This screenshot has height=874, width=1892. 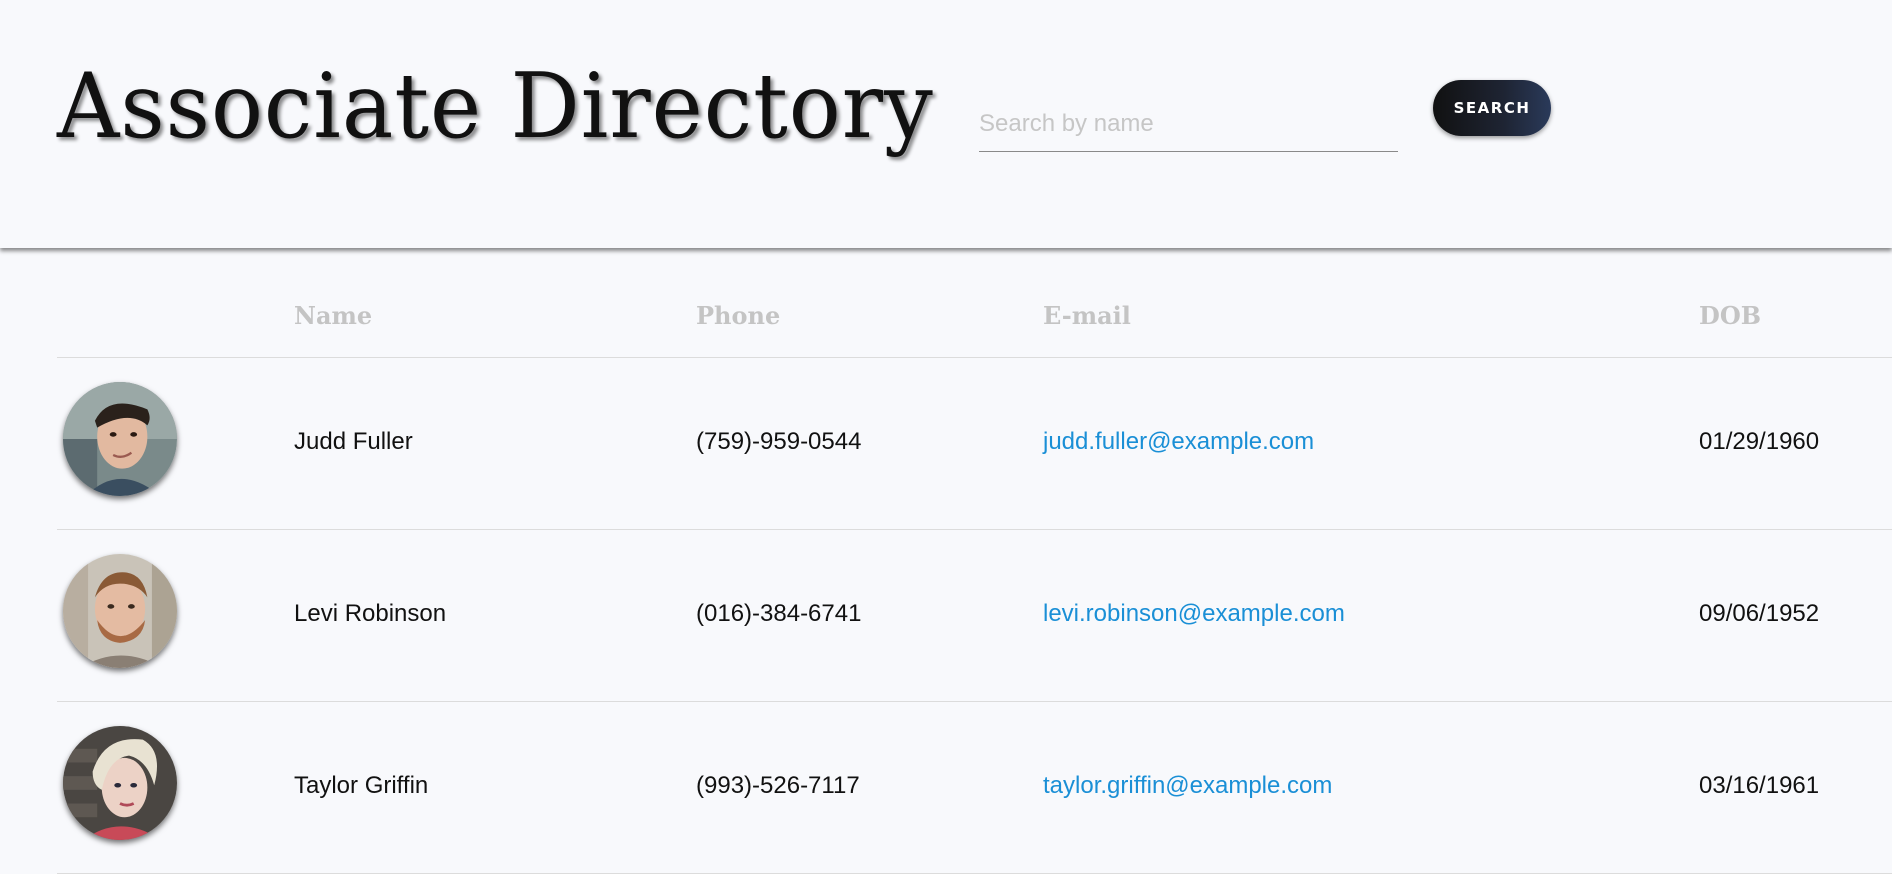 I want to click on column-header-email: E-mail, so click(x=1087, y=315).